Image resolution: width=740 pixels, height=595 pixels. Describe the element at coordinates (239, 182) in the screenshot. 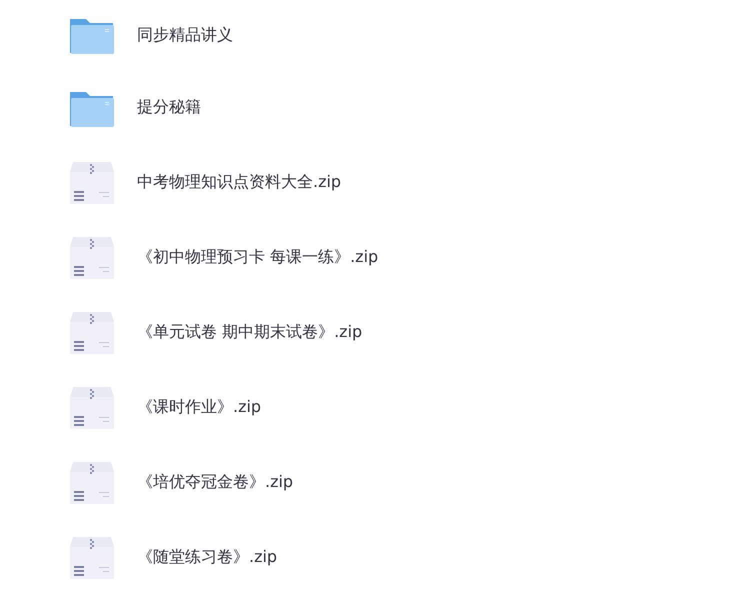

I see `file-name: 中考物理知识点资料大全.zip` at that location.